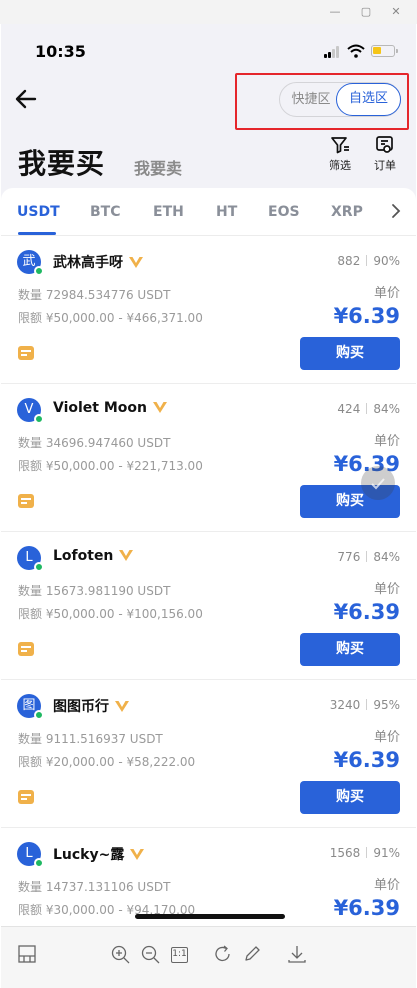 This screenshot has height=988, width=417. I want to click on close-icon: ✕, so click(396, 12).